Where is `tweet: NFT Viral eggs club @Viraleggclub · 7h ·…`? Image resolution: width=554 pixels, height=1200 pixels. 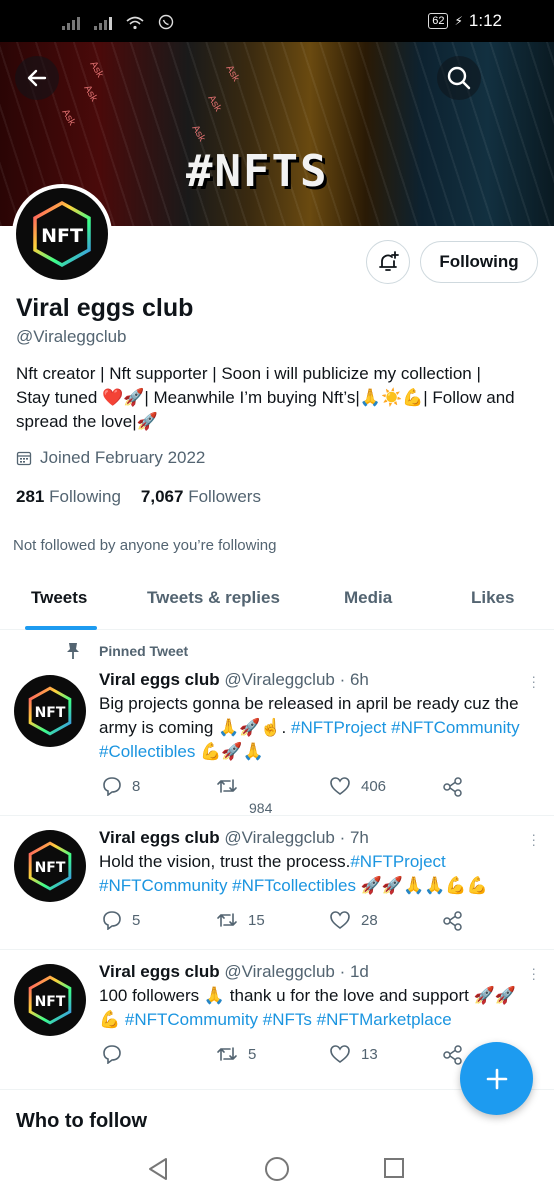
tweet: NFT Viral eggs club @Viraleggclub · 7h ·… is located at coordinates (277, 883).